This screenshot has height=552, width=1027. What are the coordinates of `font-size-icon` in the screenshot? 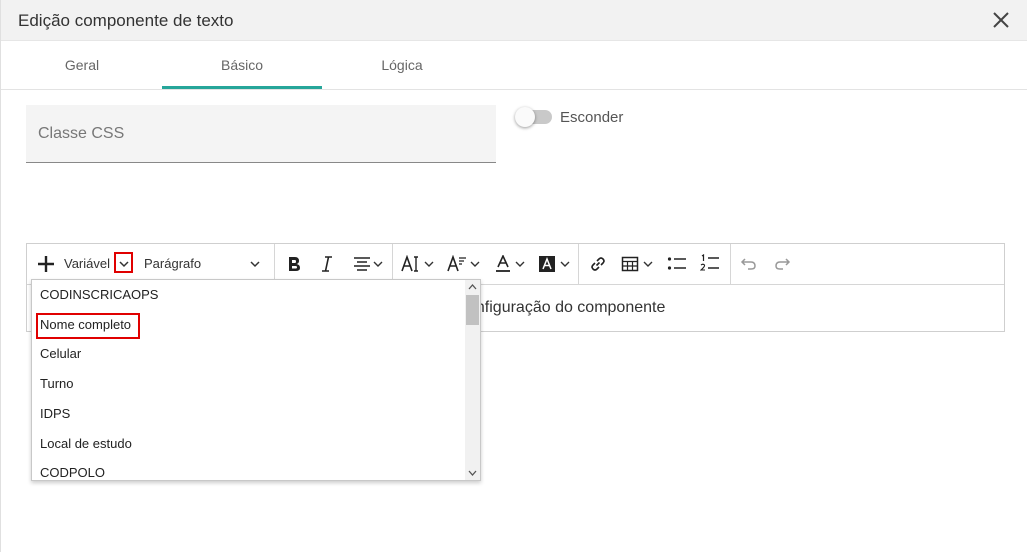 It's located at (409, 263).